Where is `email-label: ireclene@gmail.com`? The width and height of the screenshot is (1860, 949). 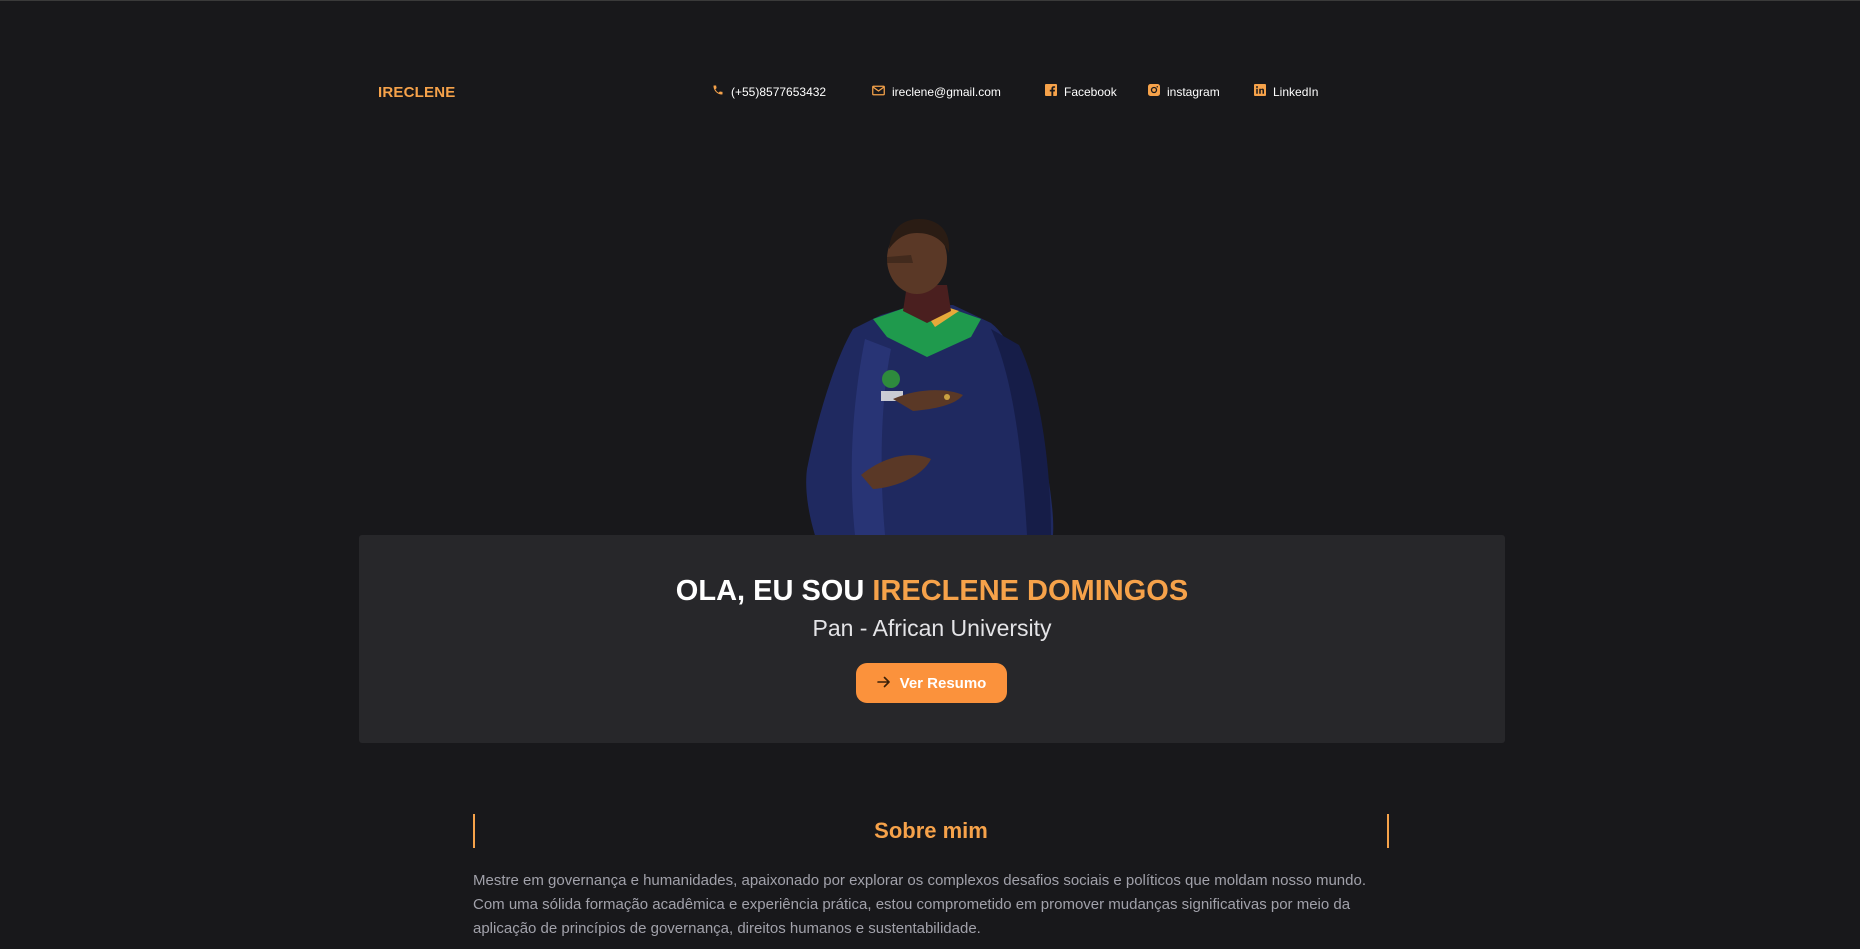
email-label: ireclene@gmail.com is located at coordinates (946, 92).